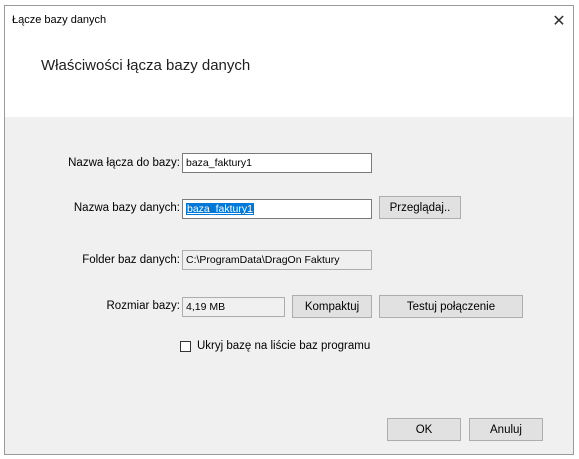 Image resolution: width=579 pixels, height=459 pixels. What do you see at coordinates (506, 429) in the screenshot?
I see `cancel-button: Anuluj` at bounding box center [506, 429].